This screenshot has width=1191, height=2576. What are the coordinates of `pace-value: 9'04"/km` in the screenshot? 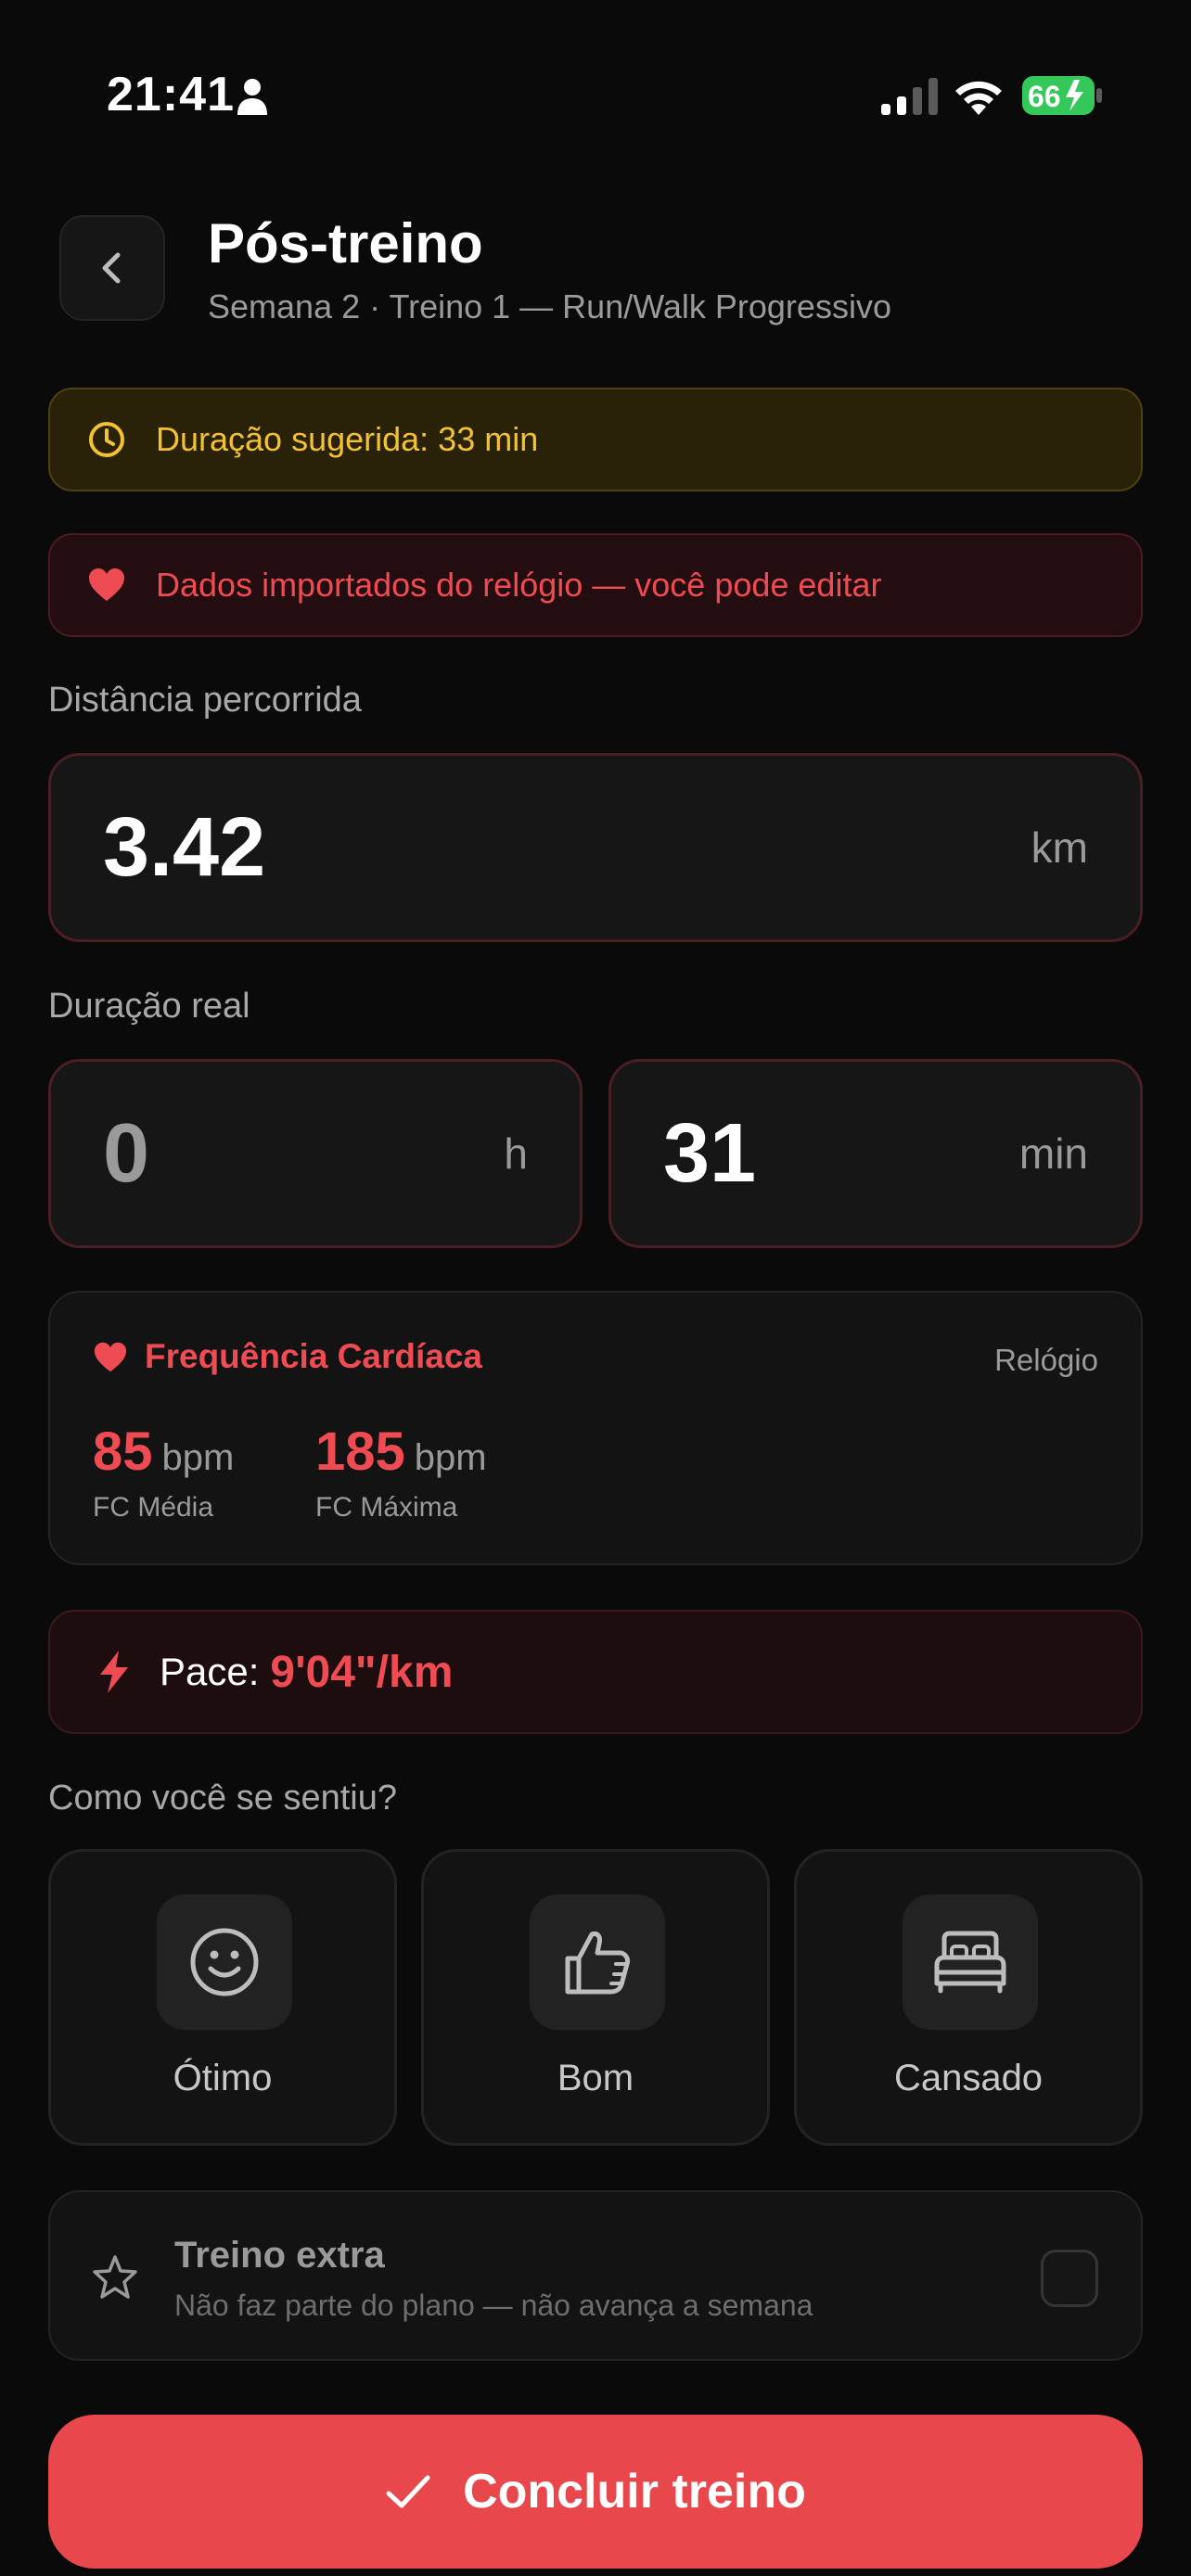 It's located at (362, 1672).